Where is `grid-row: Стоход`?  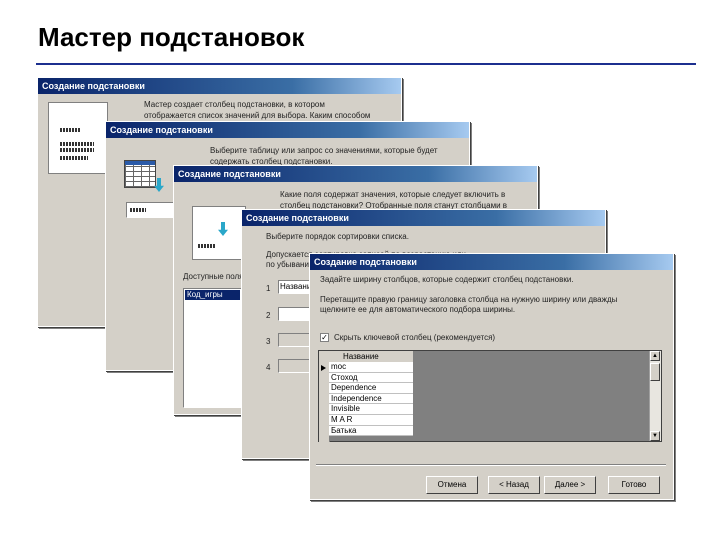
grid-row: Стоход is located at coordinates (371, 378).